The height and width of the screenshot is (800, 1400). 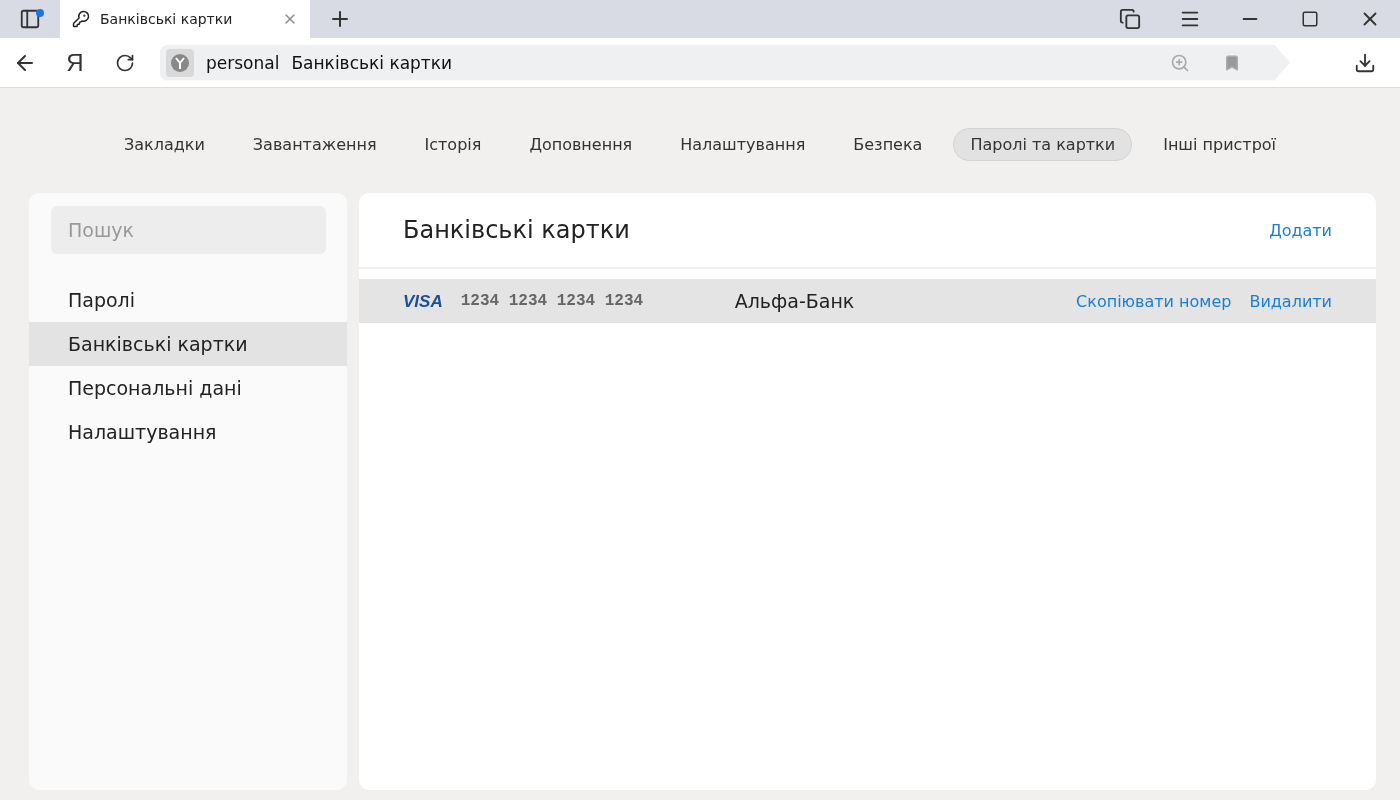 What do you see at coordinates (188, 388) in the screenshot?
I see `sidebar-item: Персональні дані` at bounding box center [188, 388].